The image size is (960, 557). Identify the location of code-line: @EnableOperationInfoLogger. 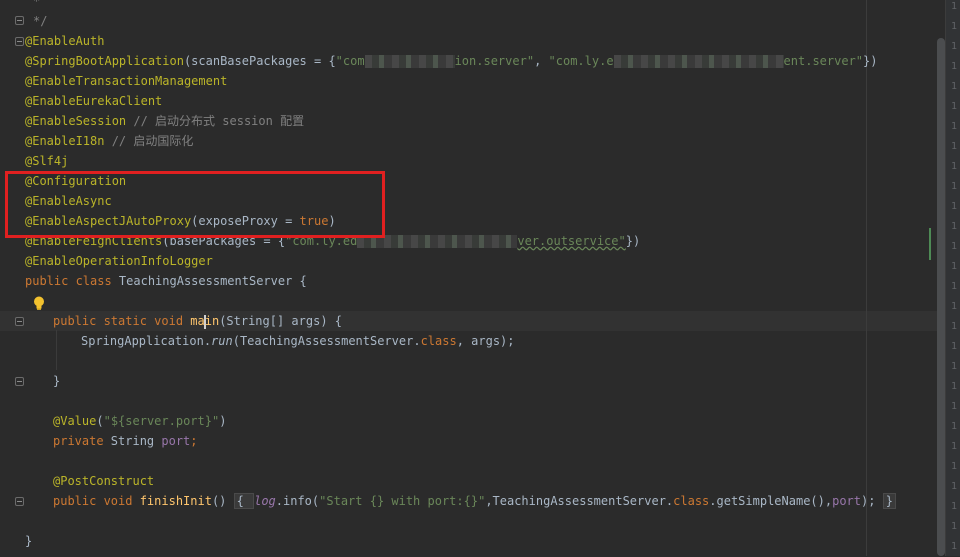
(119, 261).